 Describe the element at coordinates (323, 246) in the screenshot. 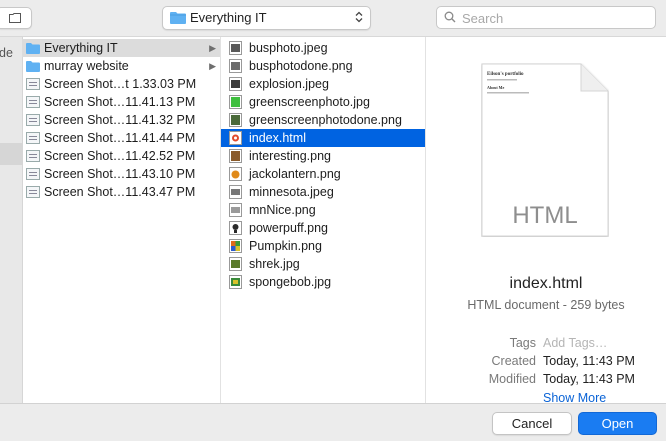

I see `file-item-pumpkin: Pumpkin.png` at that location.